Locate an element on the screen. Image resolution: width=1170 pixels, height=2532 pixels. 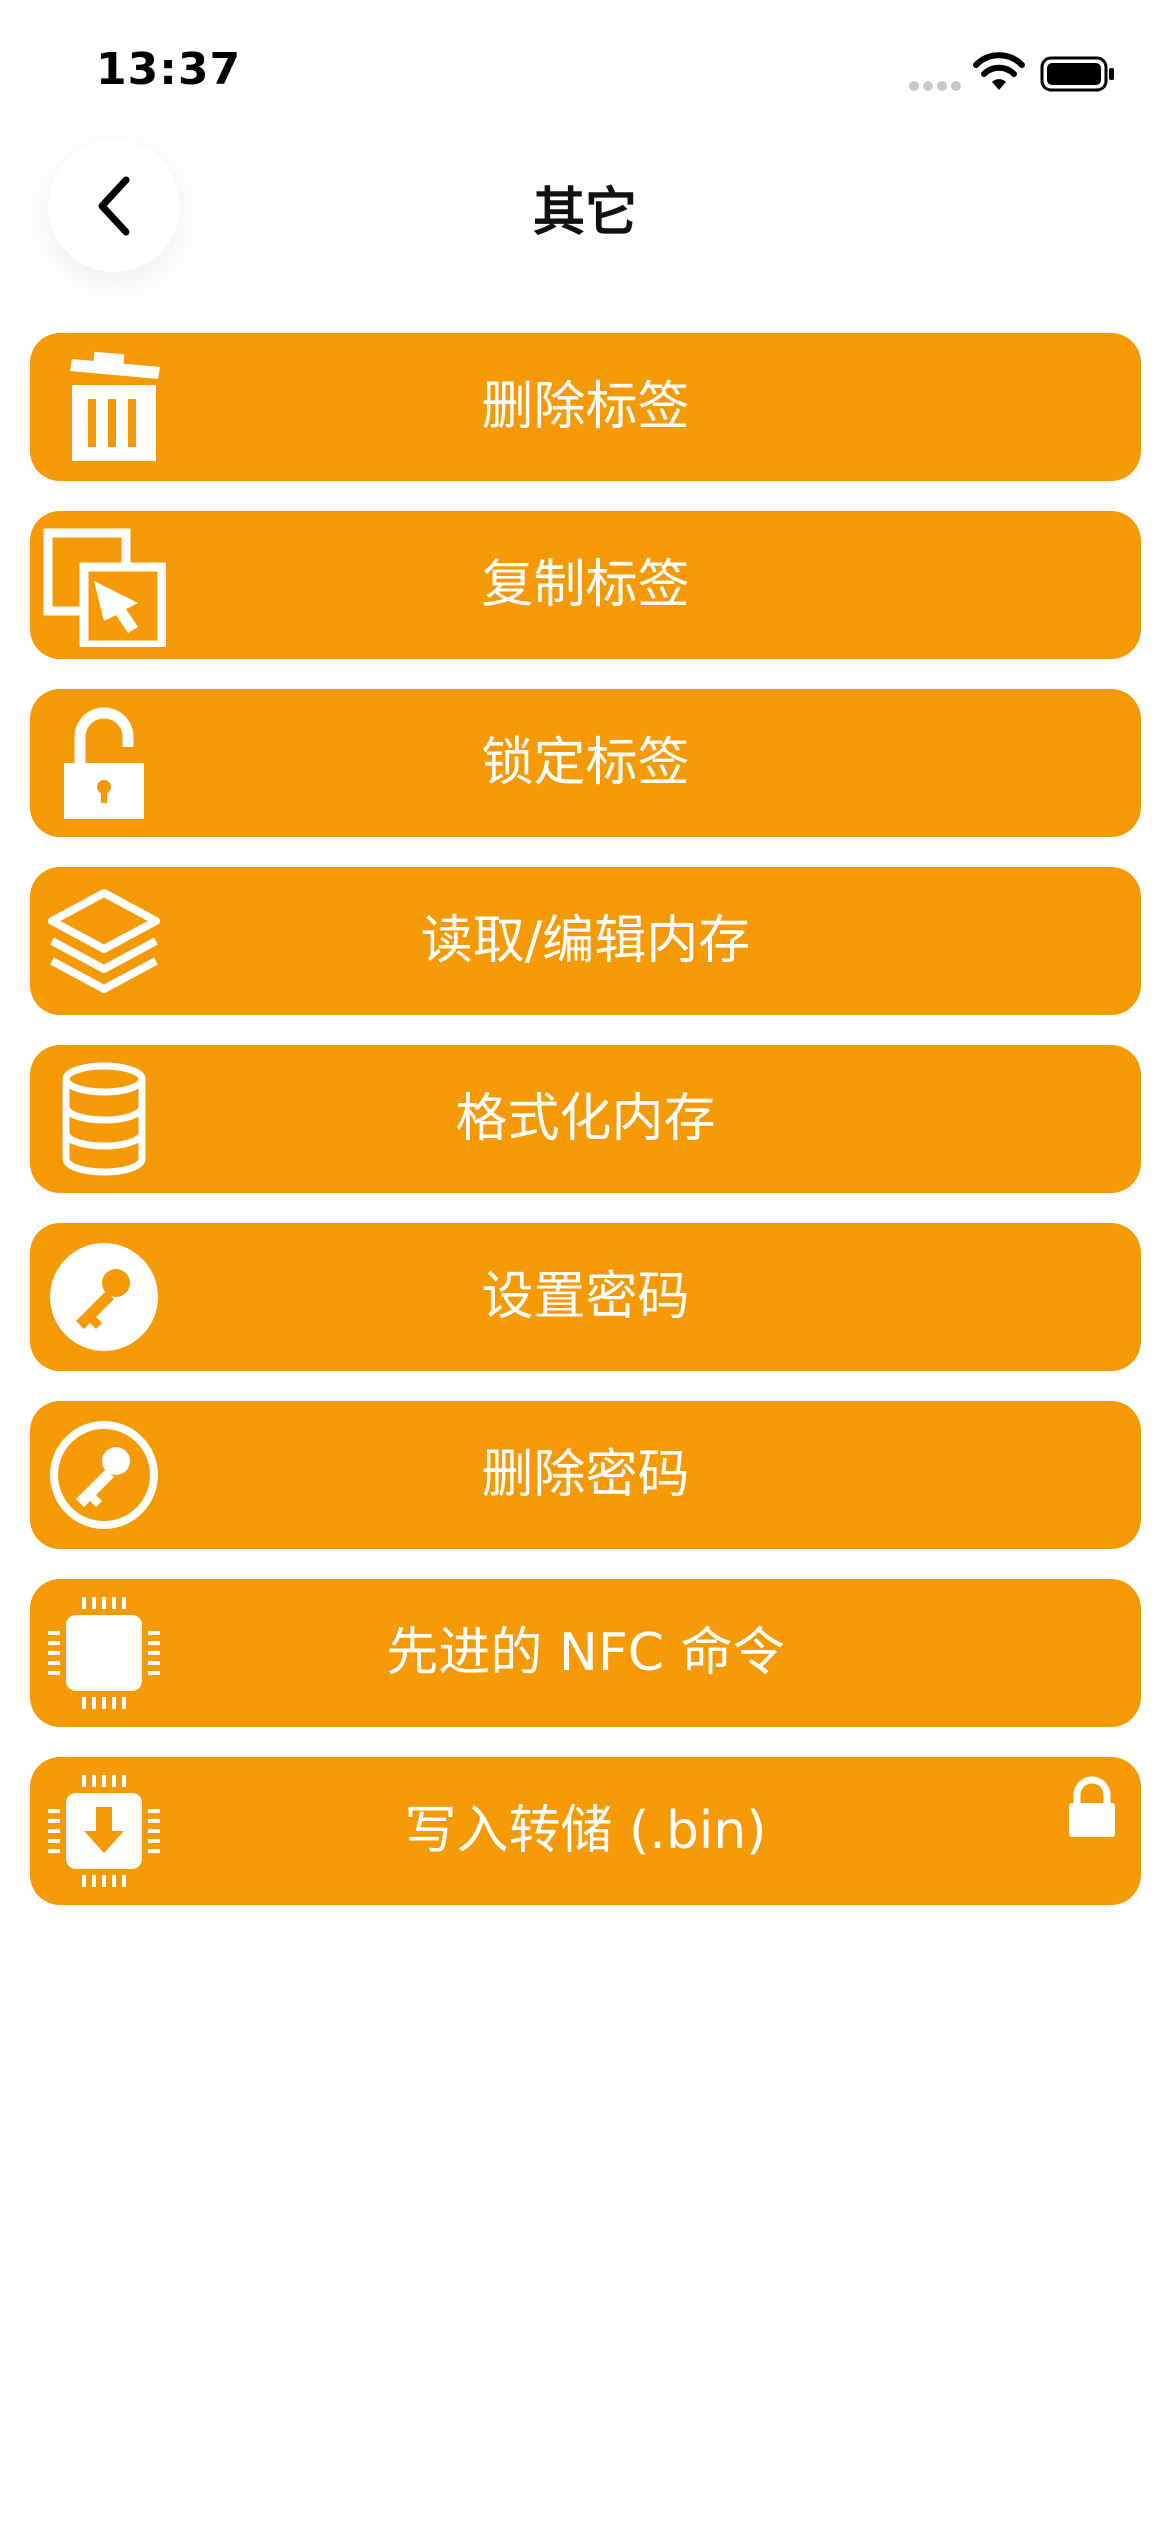
delete-password-label: 删除密码 is located at coordinates (585, 1475).